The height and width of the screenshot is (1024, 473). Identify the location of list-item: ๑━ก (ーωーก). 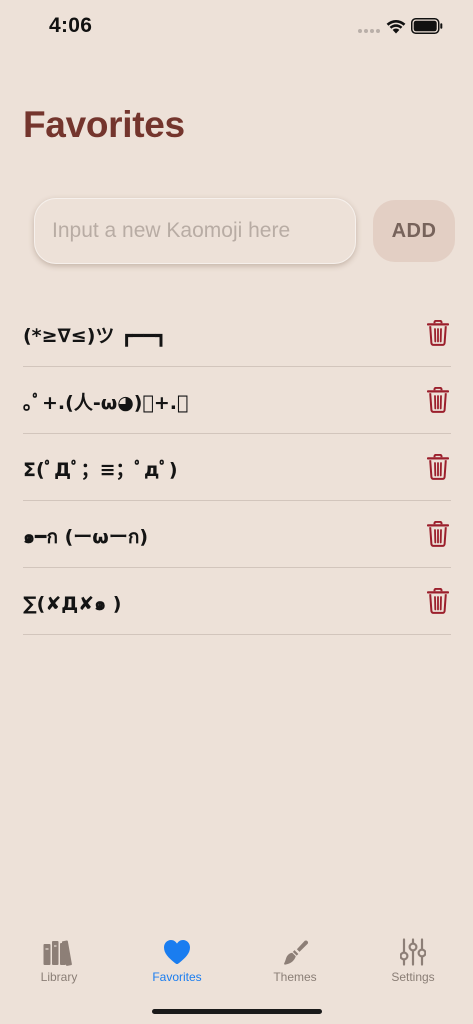
(237, 534).